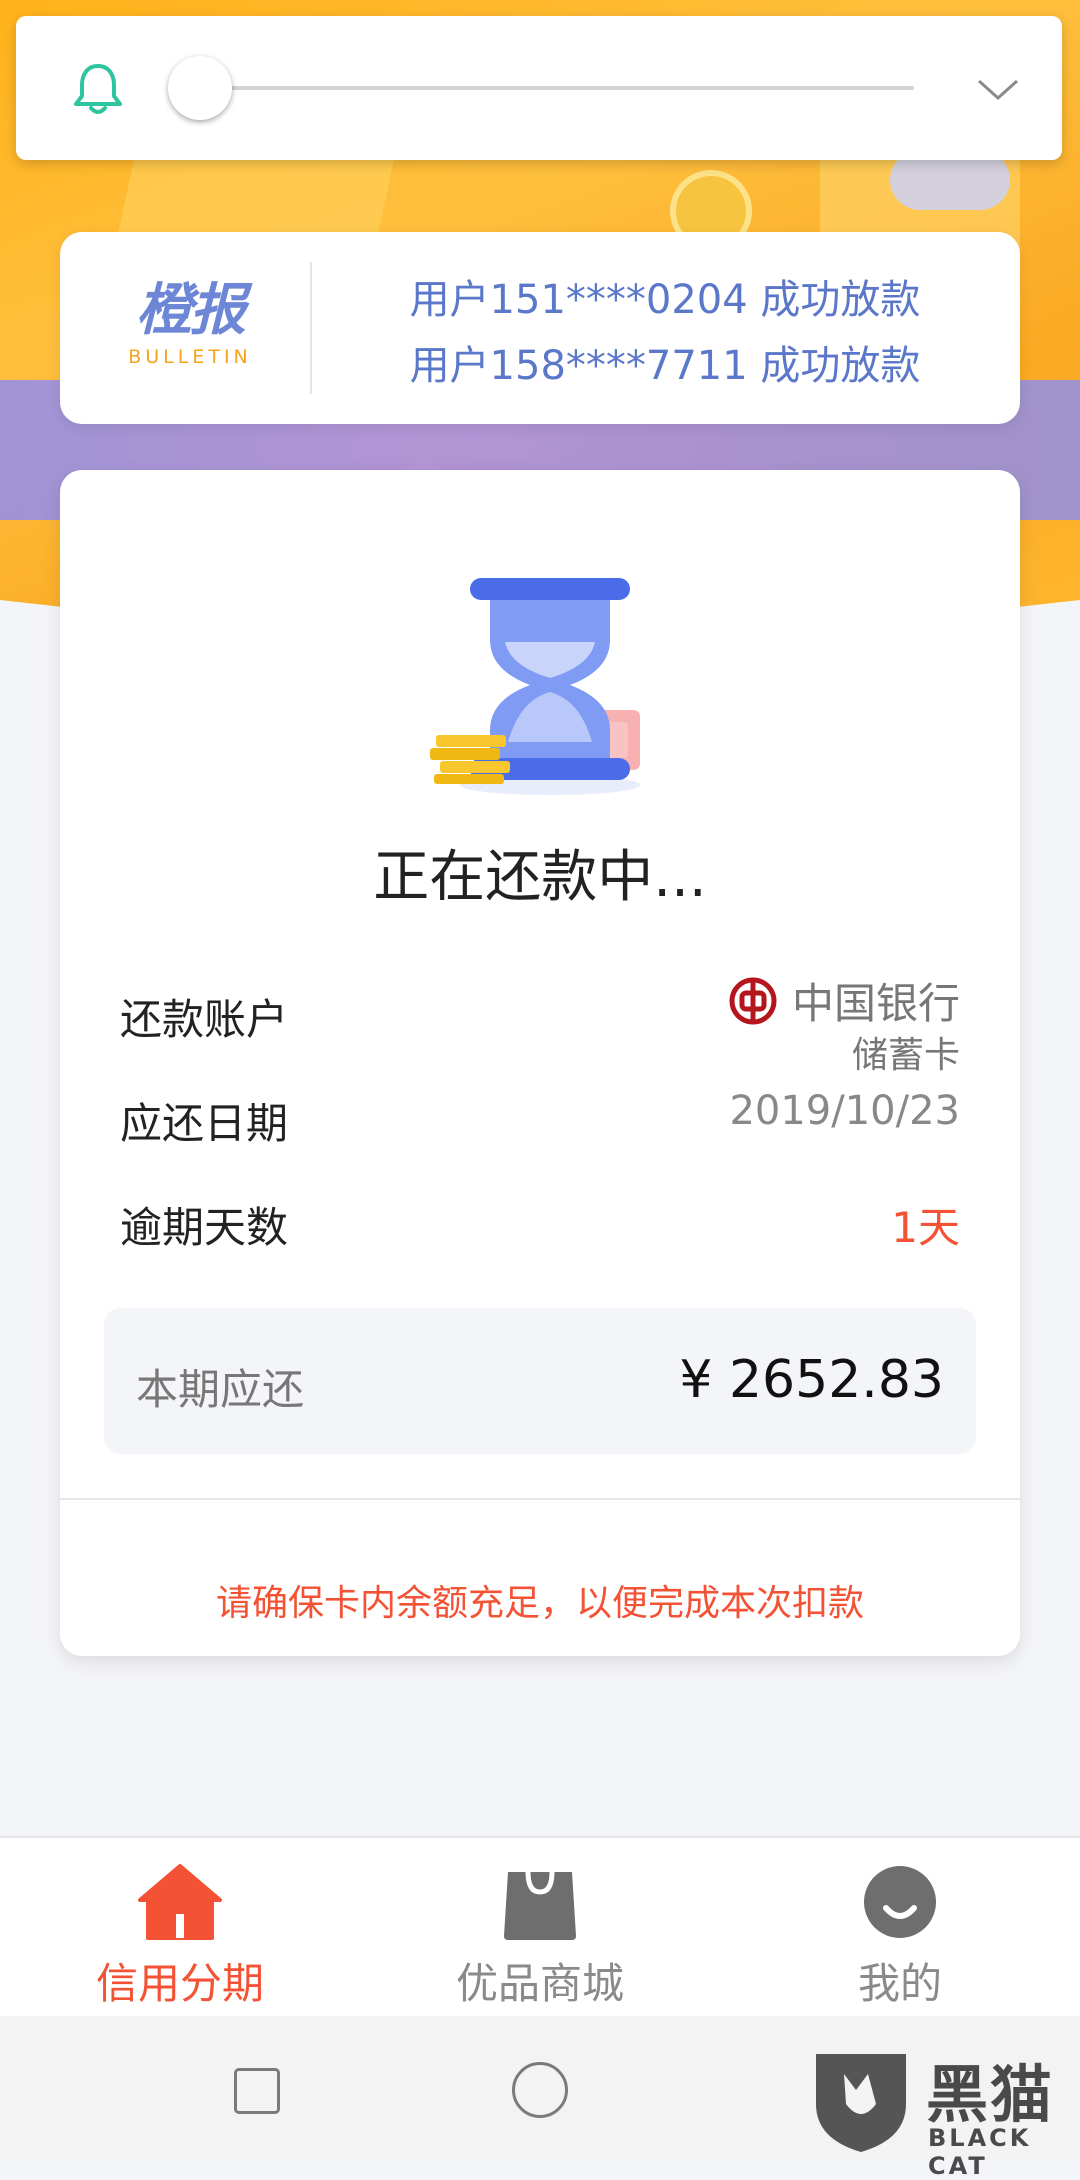  What do you see at coordinates (539, 1603) in the screenshot?
I see `balance-notice: 请确保卡内余额充足，以便完成本次扣款` at bounding box center [539, 1603].